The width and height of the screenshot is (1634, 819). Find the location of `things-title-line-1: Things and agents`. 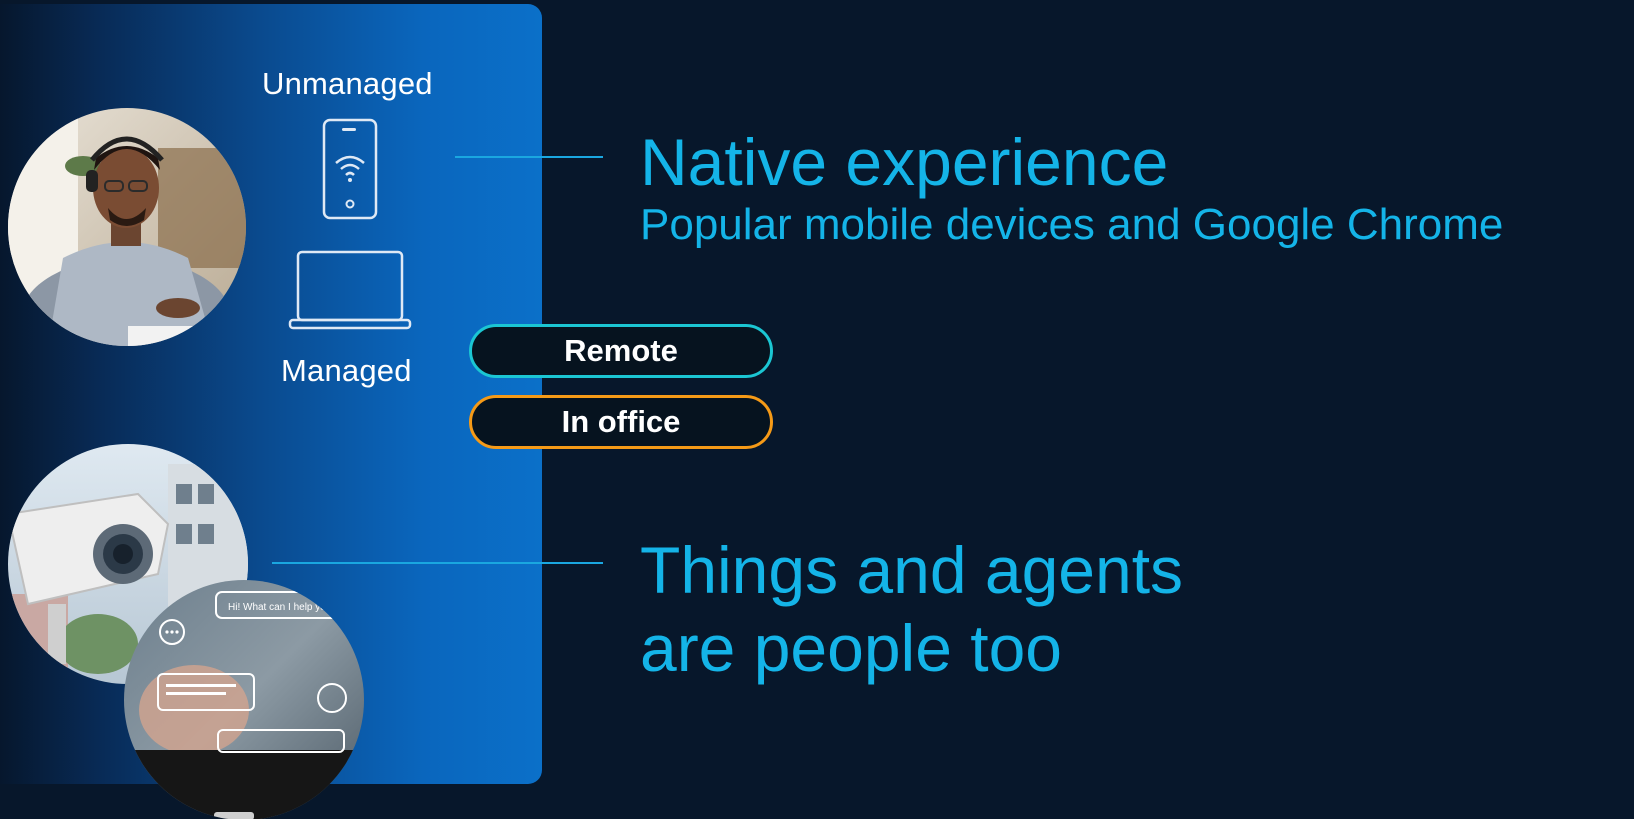

things-title-line-1: Things and agents is located at coordinates (912, 570).